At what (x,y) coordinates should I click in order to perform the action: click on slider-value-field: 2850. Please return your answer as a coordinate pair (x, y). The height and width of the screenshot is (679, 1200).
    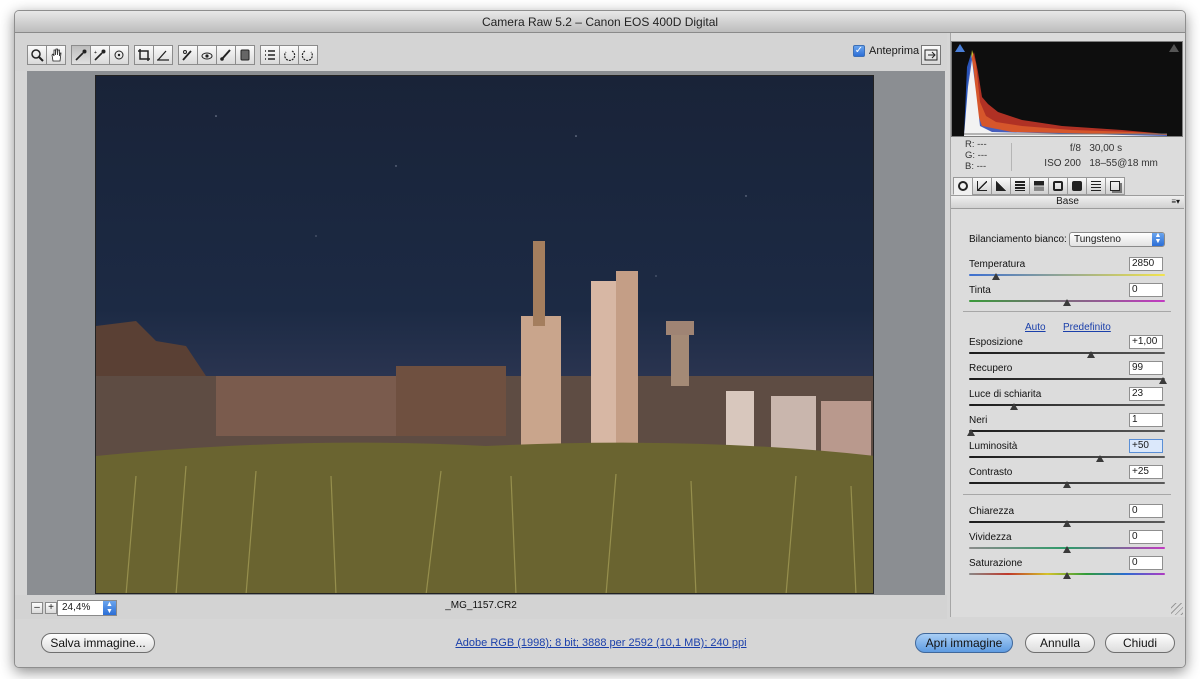
    Looking at the image, I should click on (1146, 264).